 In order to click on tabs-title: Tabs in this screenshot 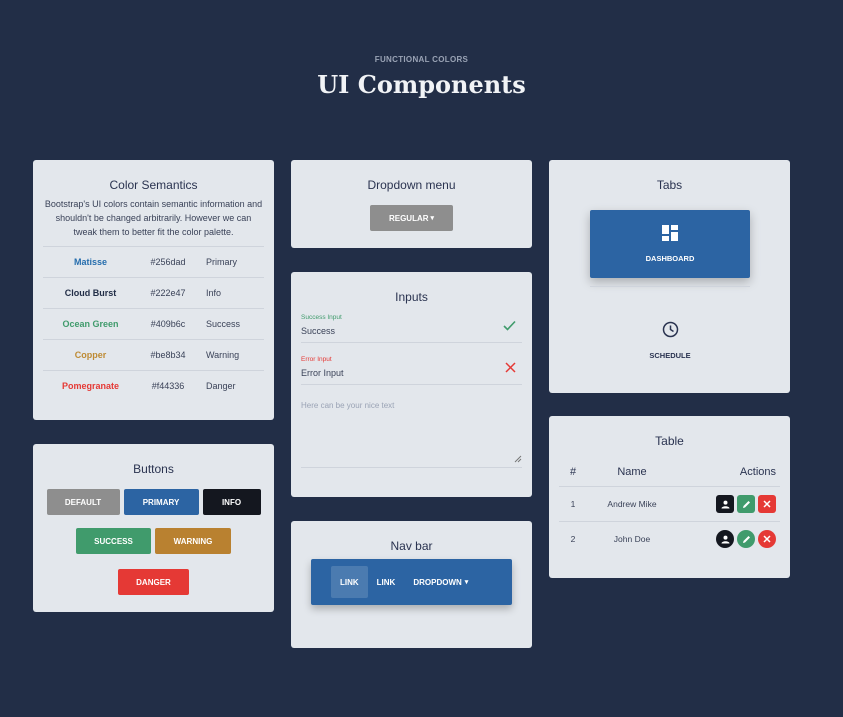, I will do `click(669, 185)`.